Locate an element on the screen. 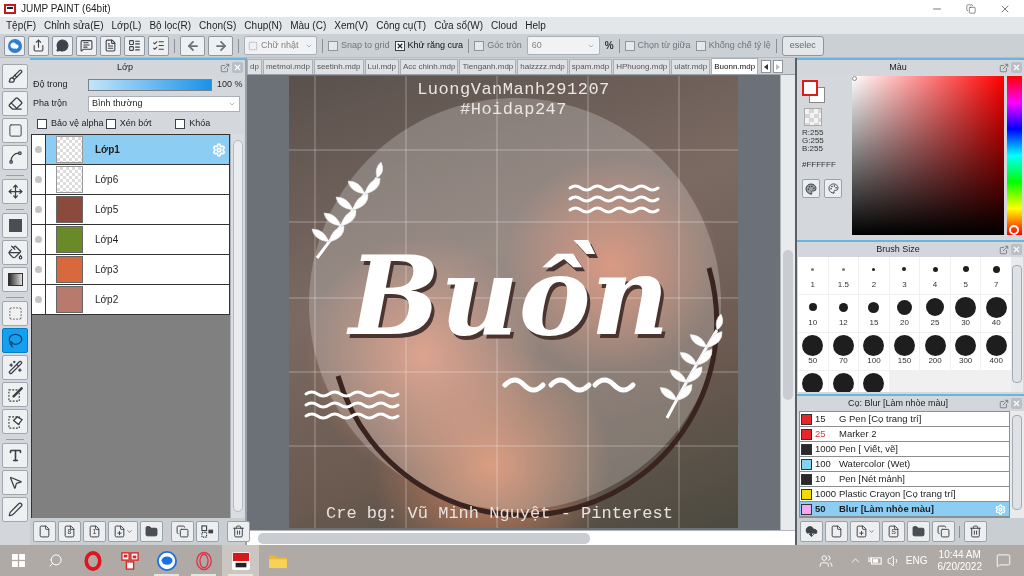 This screenshot has width=1024, height=576. layer-row: Lớp6 is located at coordinates (131, 180).